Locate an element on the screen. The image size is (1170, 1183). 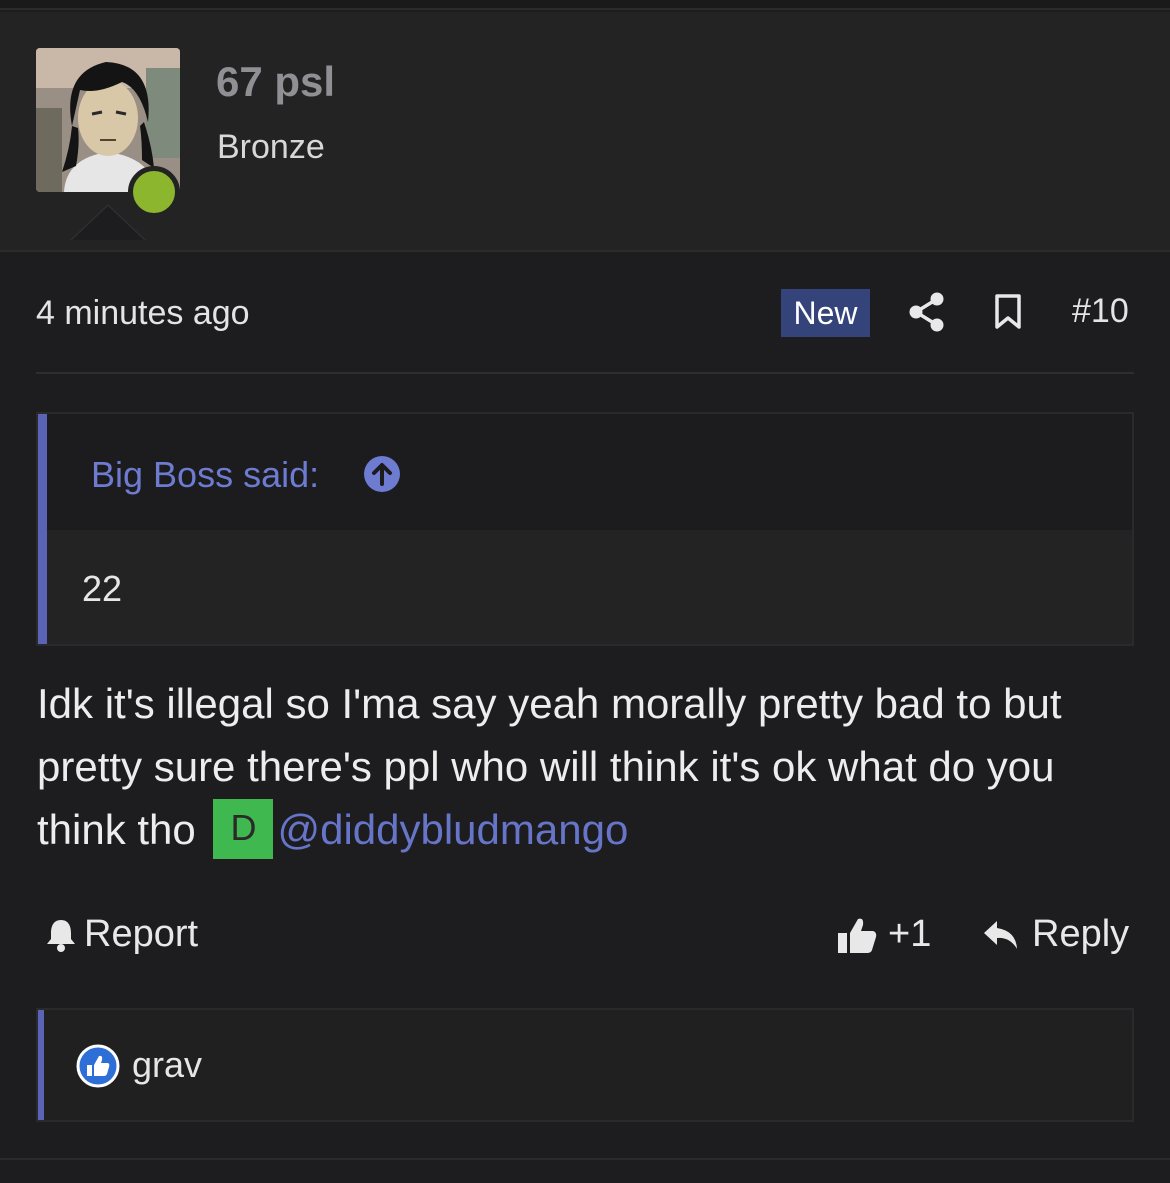
quote-accent-bar is located at coordinates (42, 529).